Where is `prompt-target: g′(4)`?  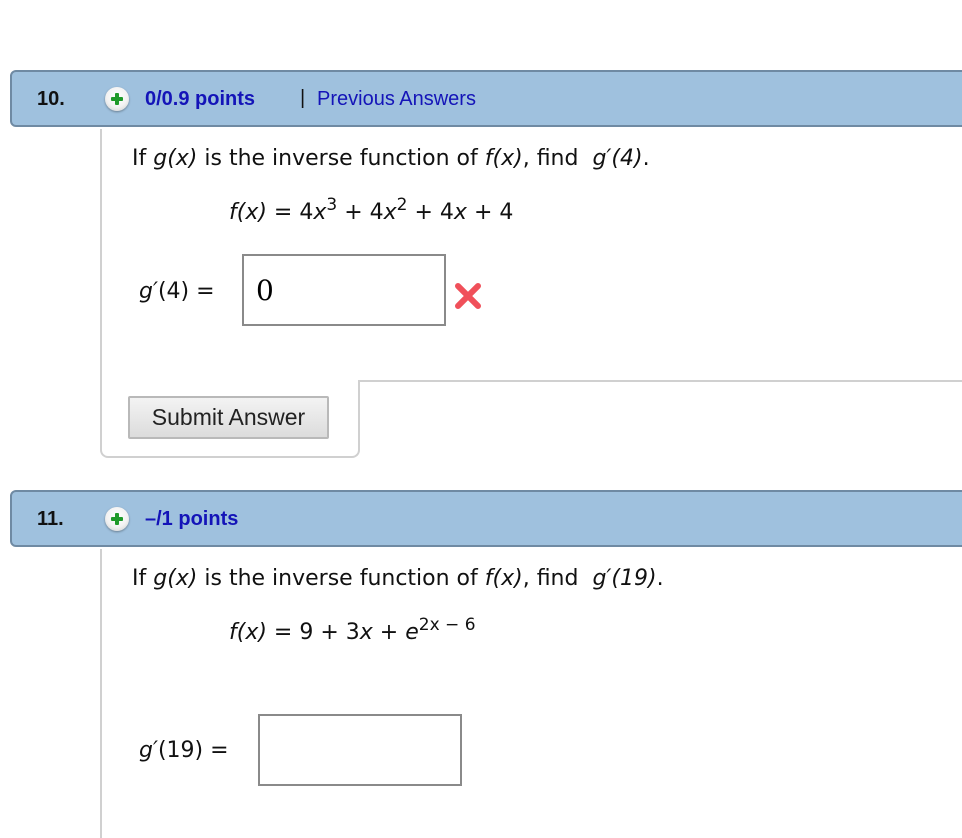 prompt-target: g′(4) is located at coordinates (617, 158).